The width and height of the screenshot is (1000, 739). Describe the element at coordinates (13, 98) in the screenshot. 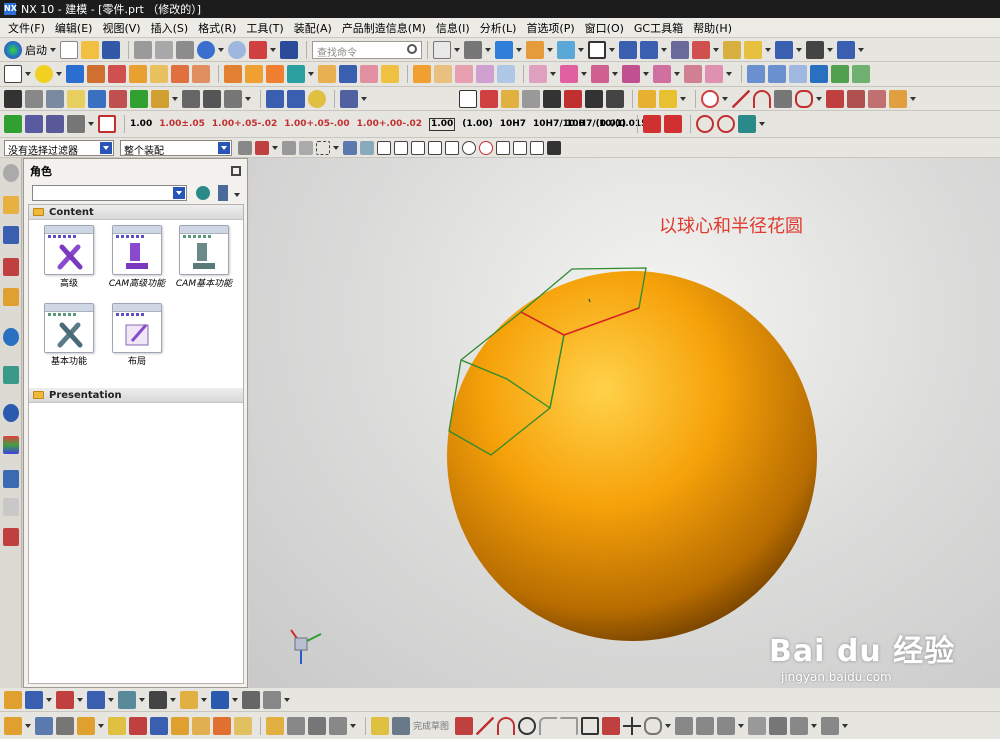

I see `point-icon` at that location.